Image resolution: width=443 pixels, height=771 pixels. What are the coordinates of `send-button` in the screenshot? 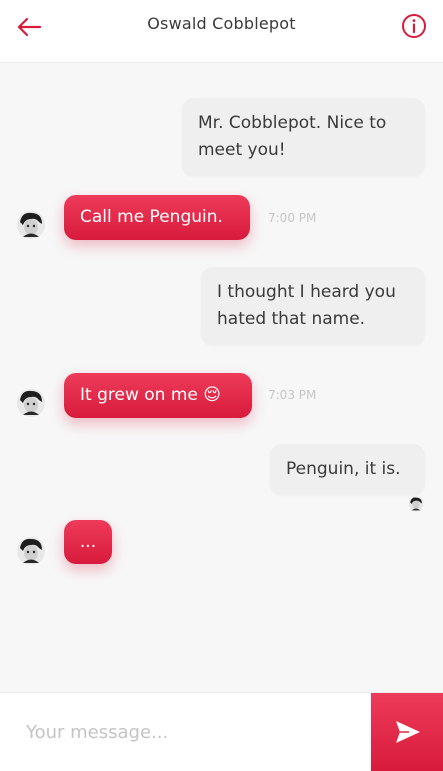 It's located at (407, 732).